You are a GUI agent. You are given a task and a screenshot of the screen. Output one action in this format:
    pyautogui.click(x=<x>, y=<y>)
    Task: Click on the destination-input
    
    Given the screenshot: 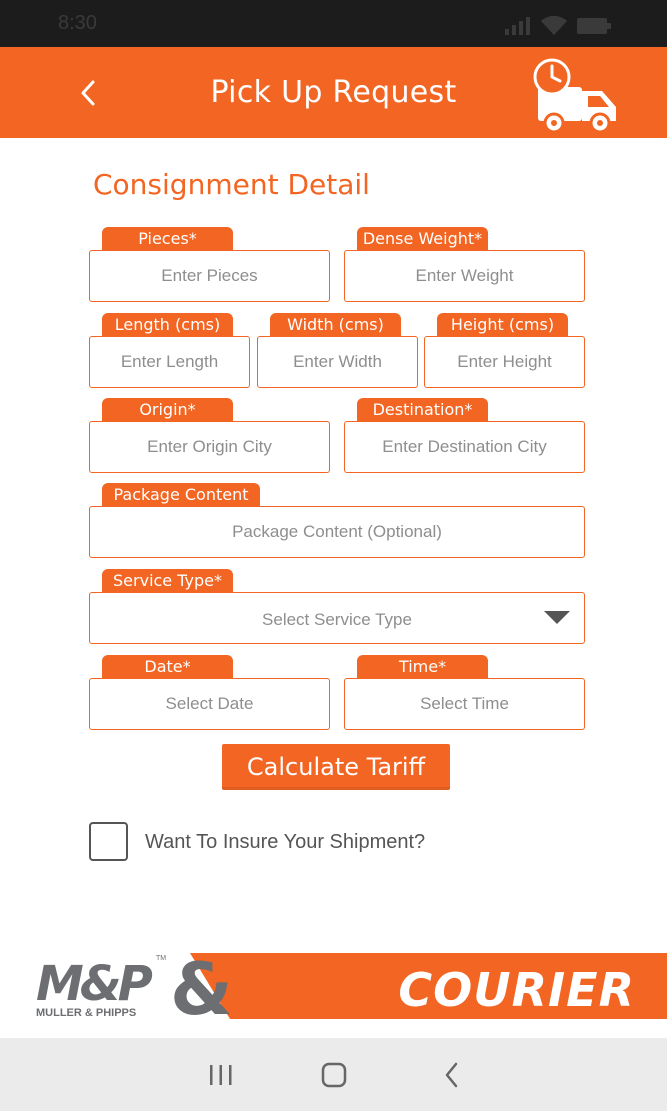 What is the action you would take?
    pyautogui.click(x=464, y=447)
    